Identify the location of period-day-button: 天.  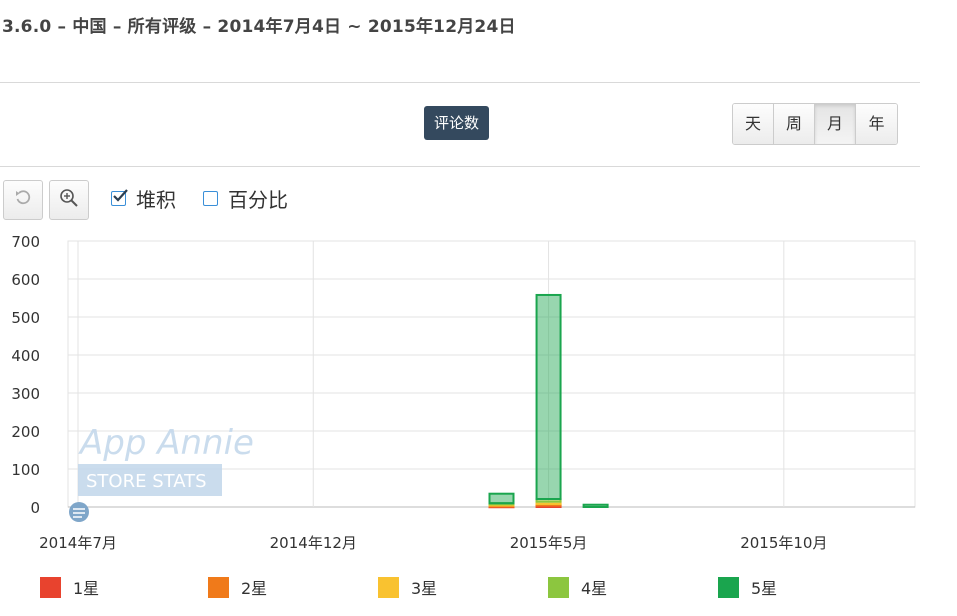
(753, 124).